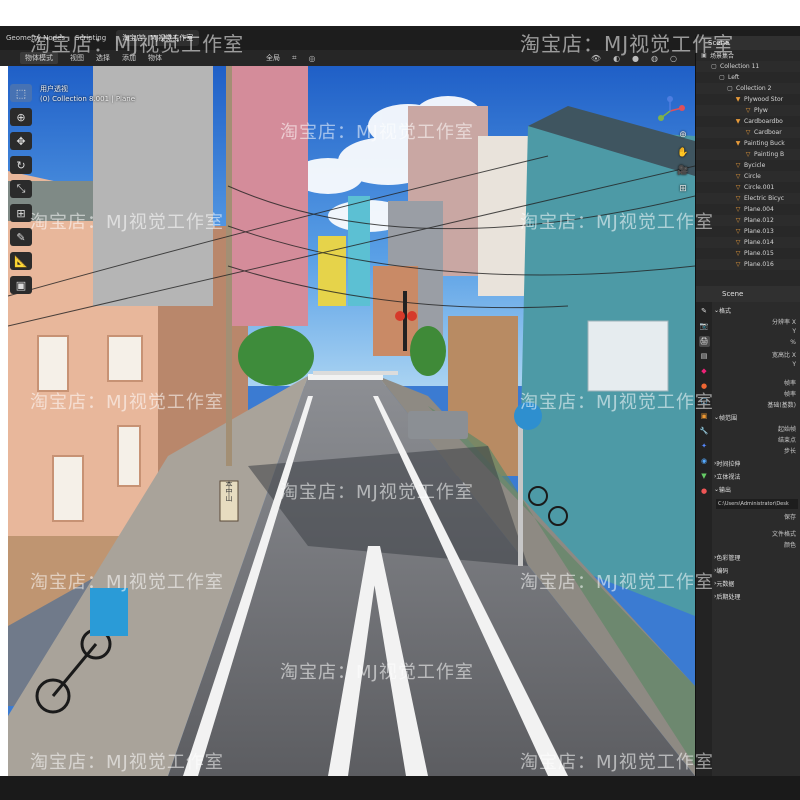 The height and width of the screenshot is (800, 800). What do you see at coordinates (757, 583) in the screenshot?
I see `section-metadata: › 元数据` at bounding box center [757, 583].